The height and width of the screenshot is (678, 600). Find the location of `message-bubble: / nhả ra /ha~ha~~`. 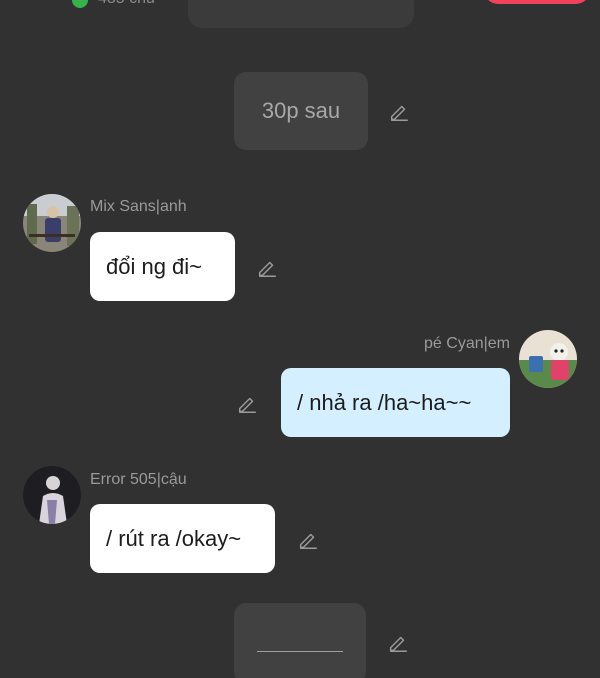

message-bubble: / nhả ra /ha~ha~~ is located at coordinates (395, 402).